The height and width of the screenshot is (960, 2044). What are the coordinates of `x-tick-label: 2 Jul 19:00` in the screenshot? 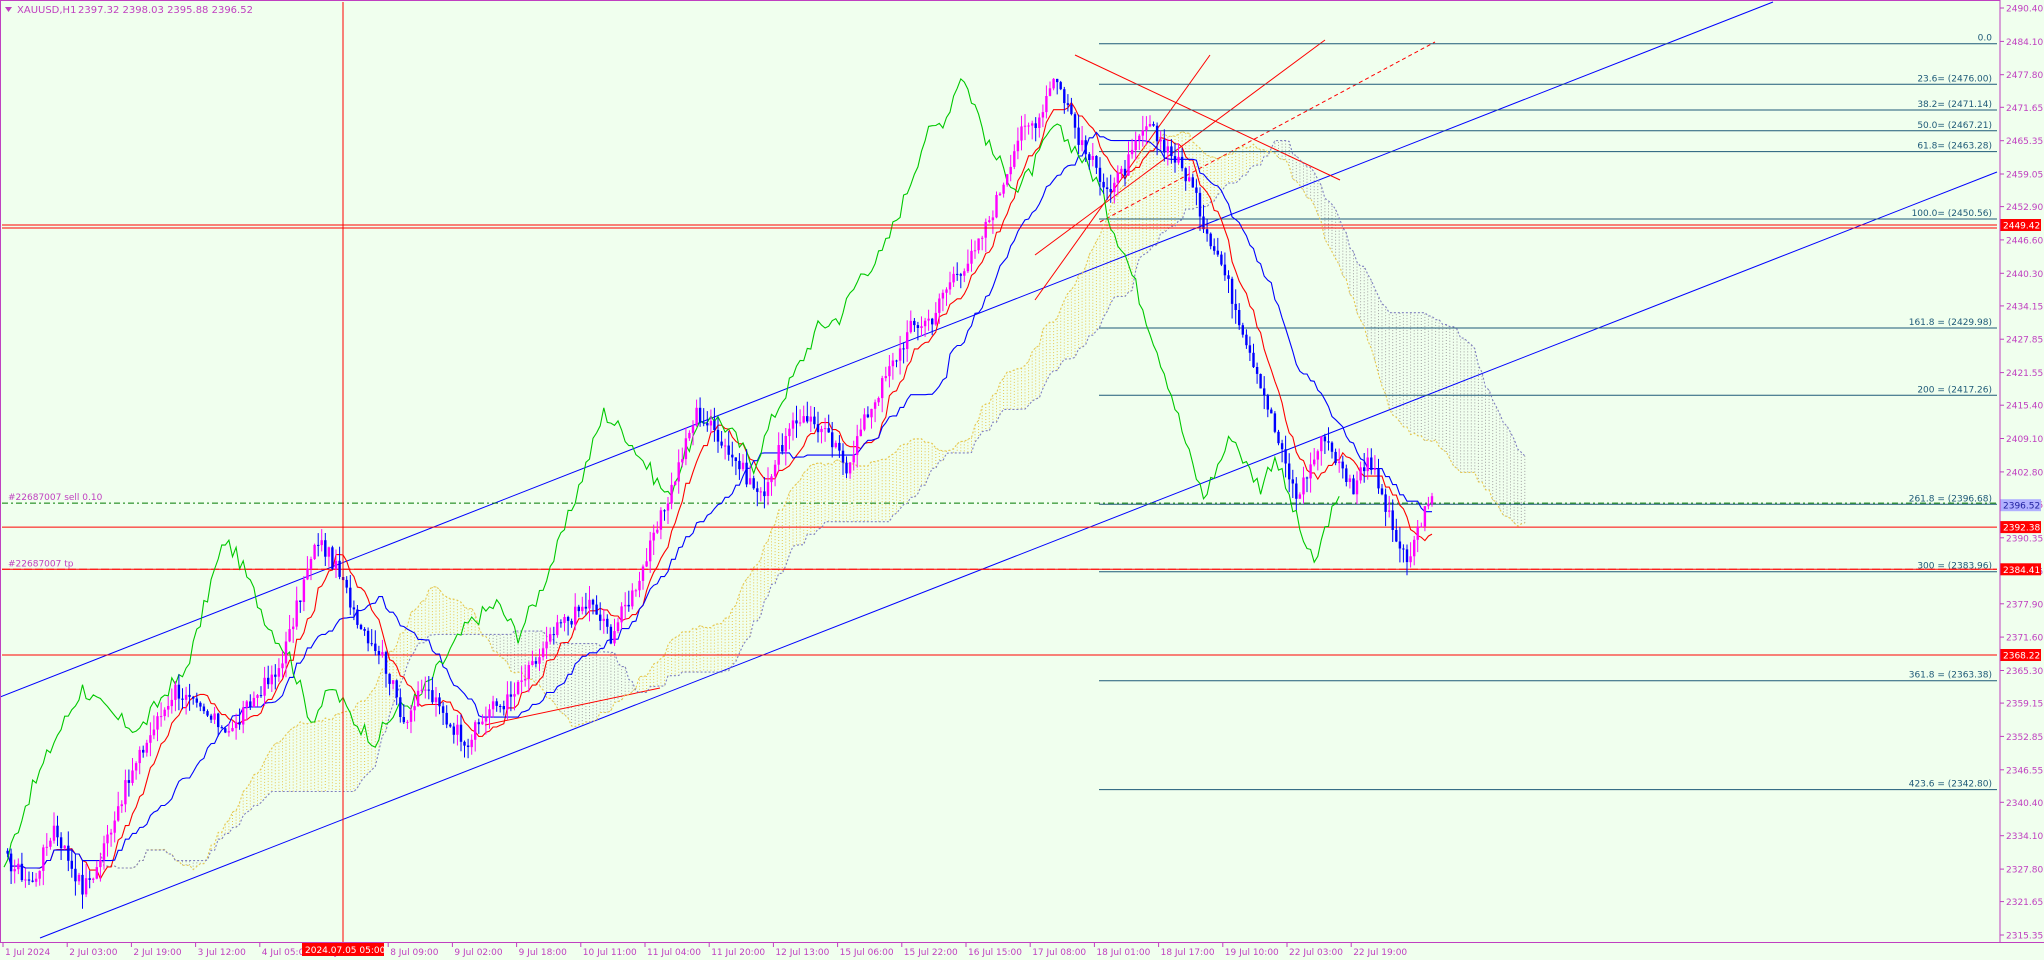 It's located at (157, 953).